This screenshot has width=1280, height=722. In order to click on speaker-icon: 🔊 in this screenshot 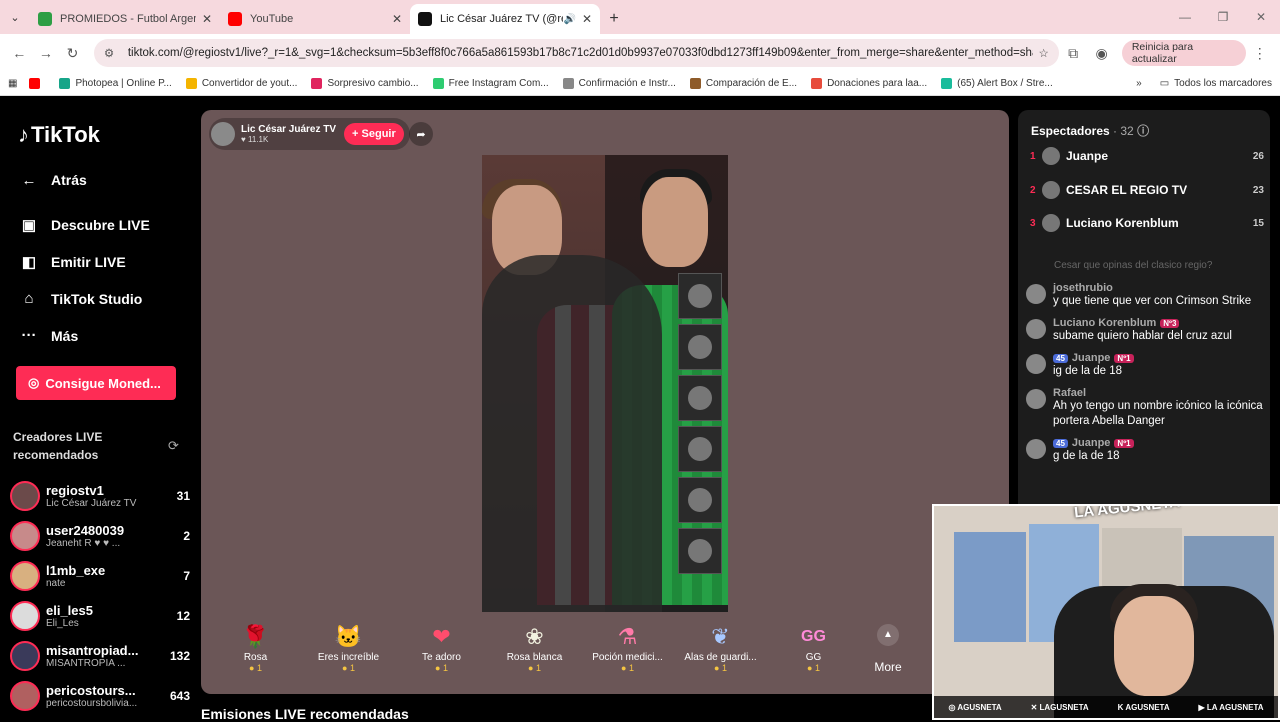, I will do `click(569, 19)`.